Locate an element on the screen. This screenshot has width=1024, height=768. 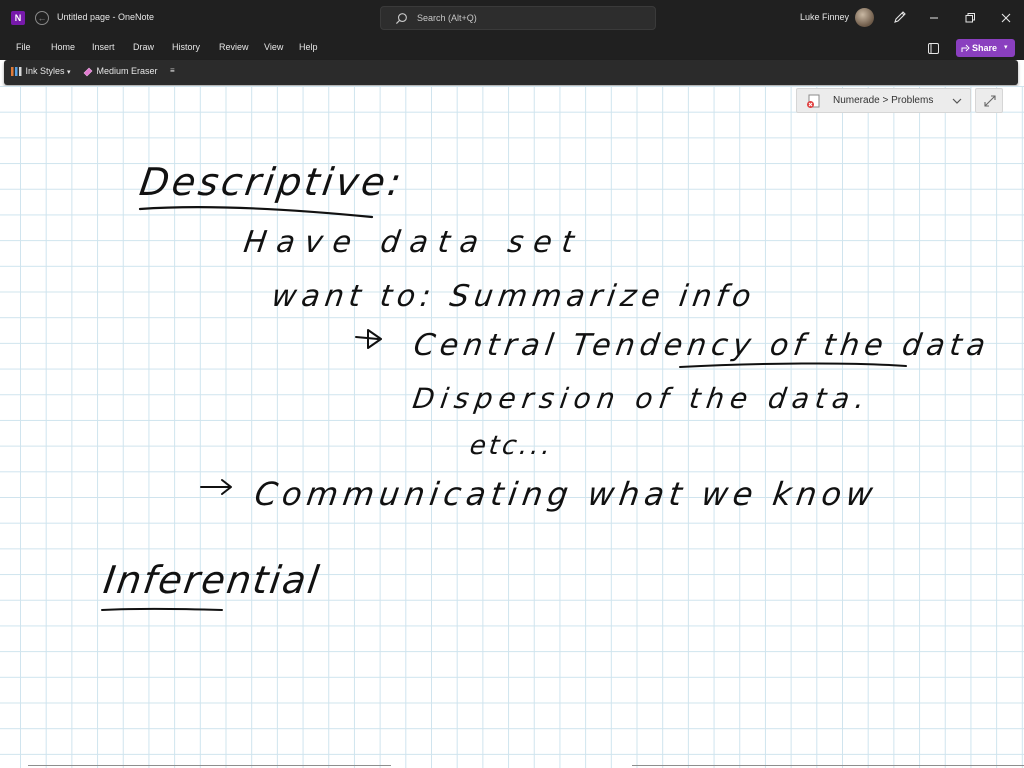
pen-icon is located at coordinates (900, 17).